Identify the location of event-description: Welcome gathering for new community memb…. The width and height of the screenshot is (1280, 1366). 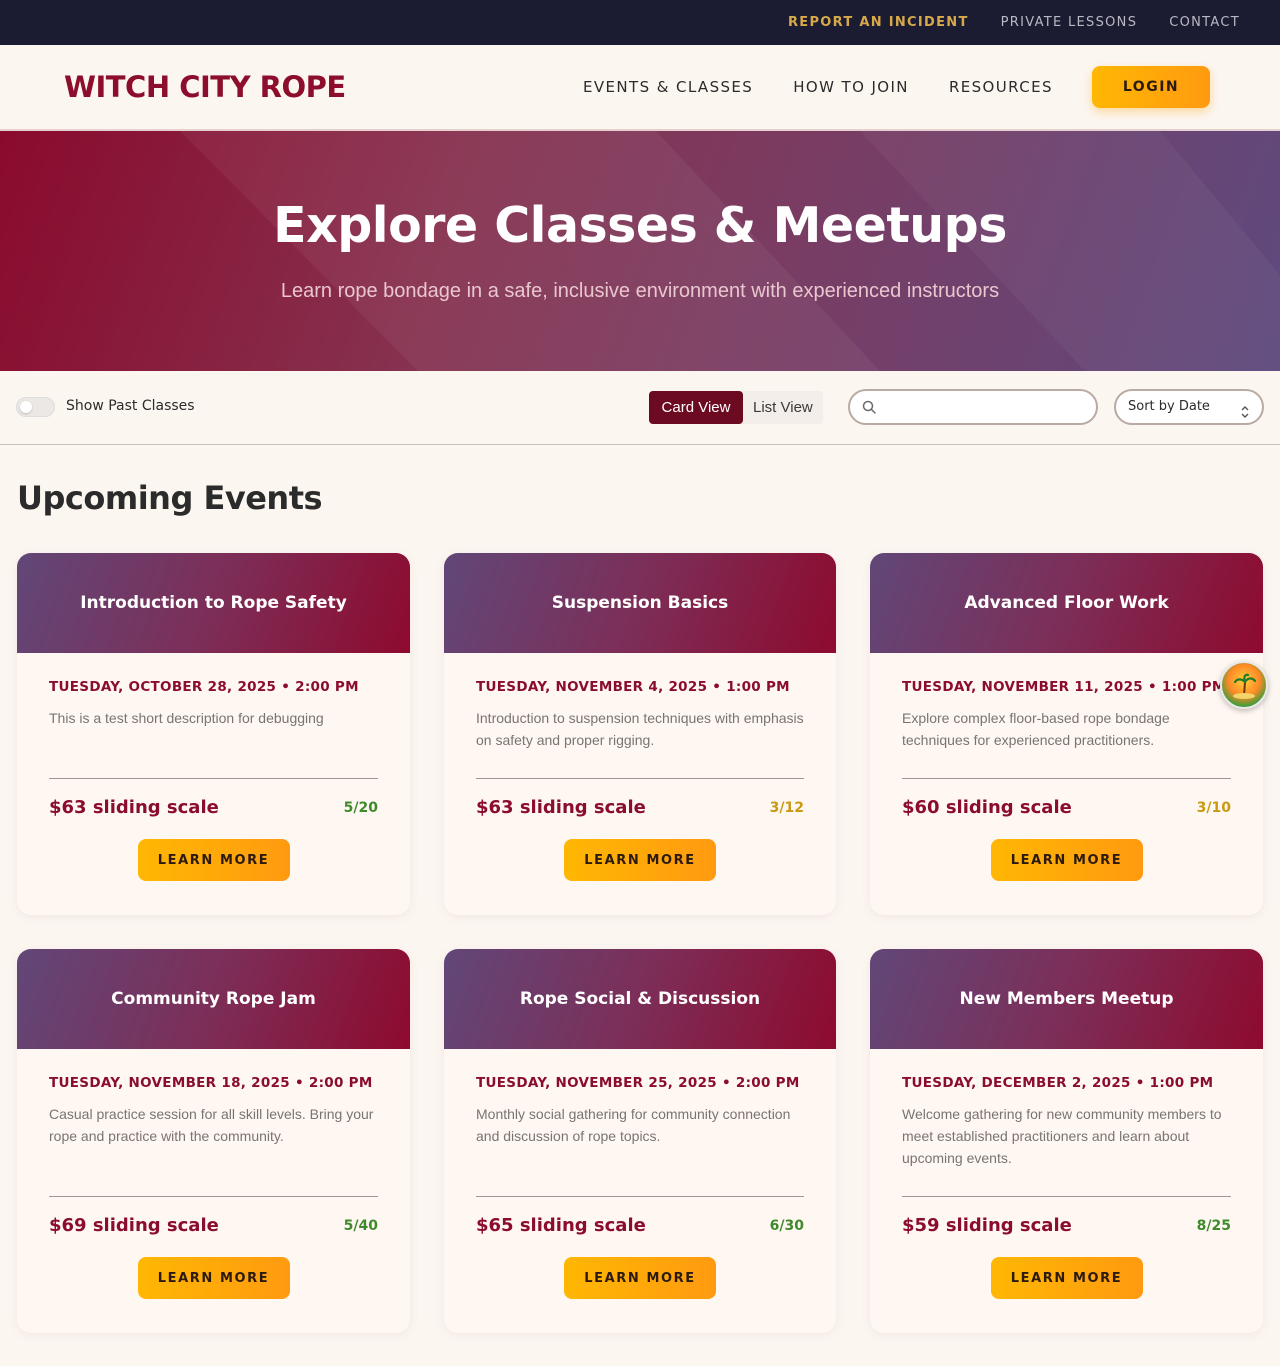
(1062, 1136).